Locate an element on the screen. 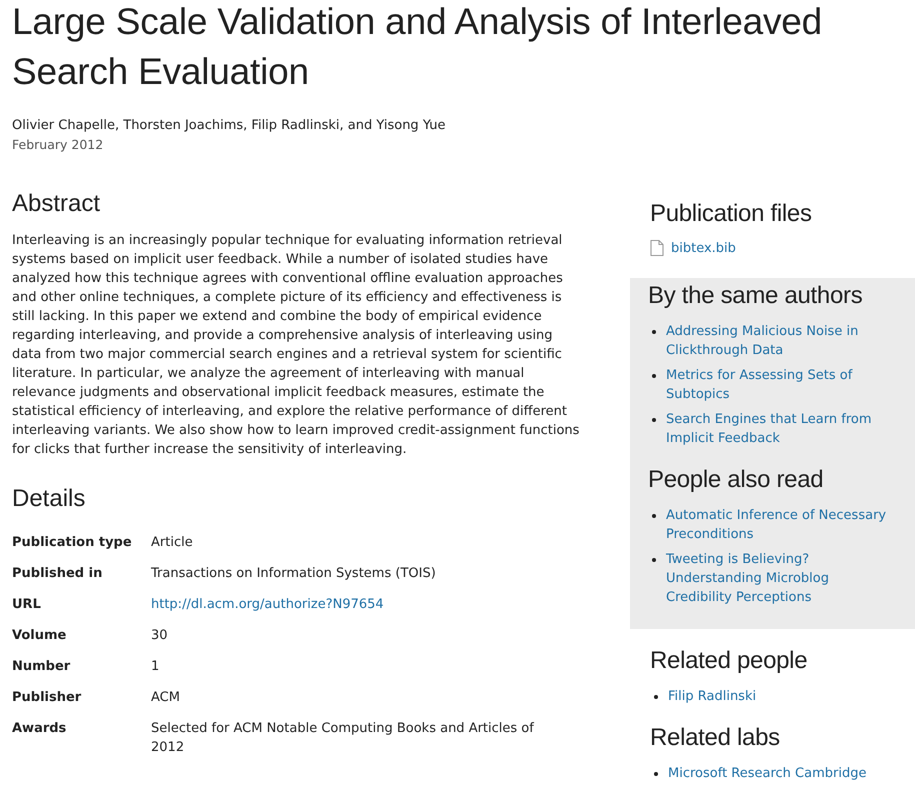  related-link: Automatic Inference of Necessary Preconditions is located at coordinates (781, 525).